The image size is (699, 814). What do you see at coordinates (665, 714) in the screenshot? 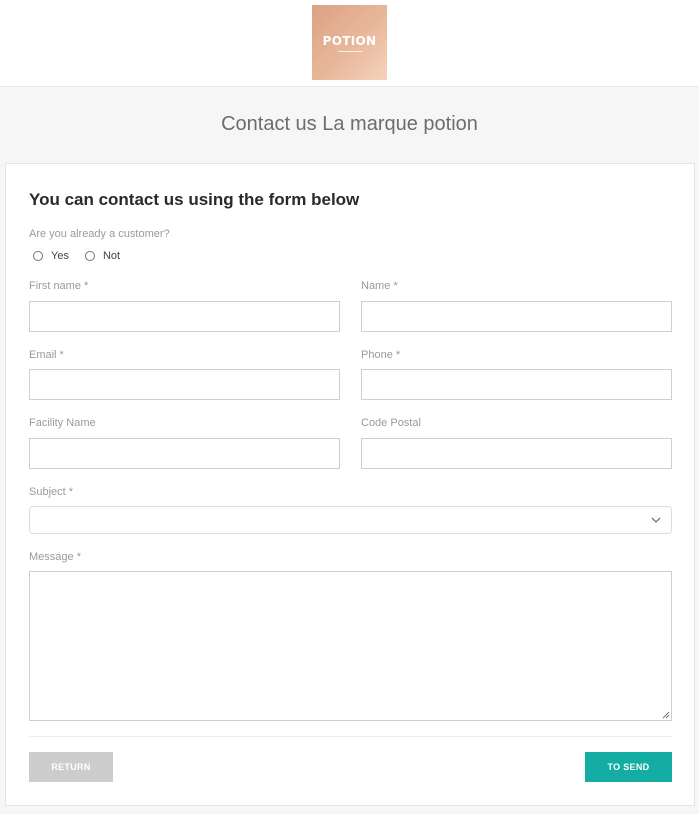
I see `resize-handle-icon` at bounding box center [665, 714].